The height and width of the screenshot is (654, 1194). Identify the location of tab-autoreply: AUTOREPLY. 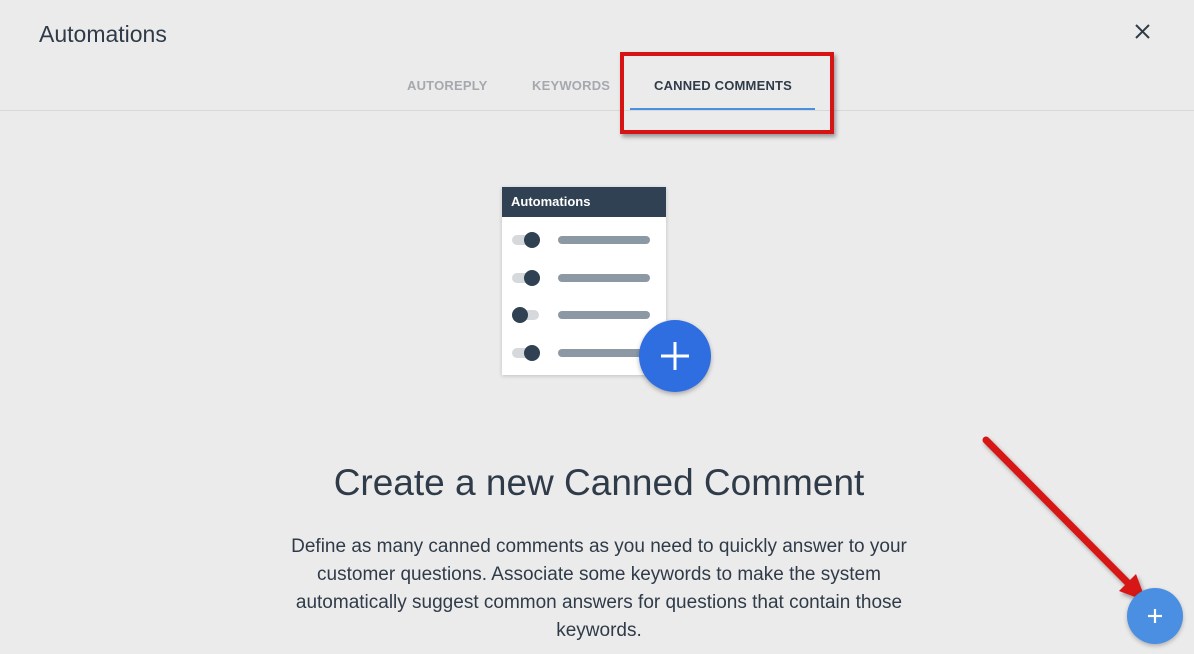
(447, 85).